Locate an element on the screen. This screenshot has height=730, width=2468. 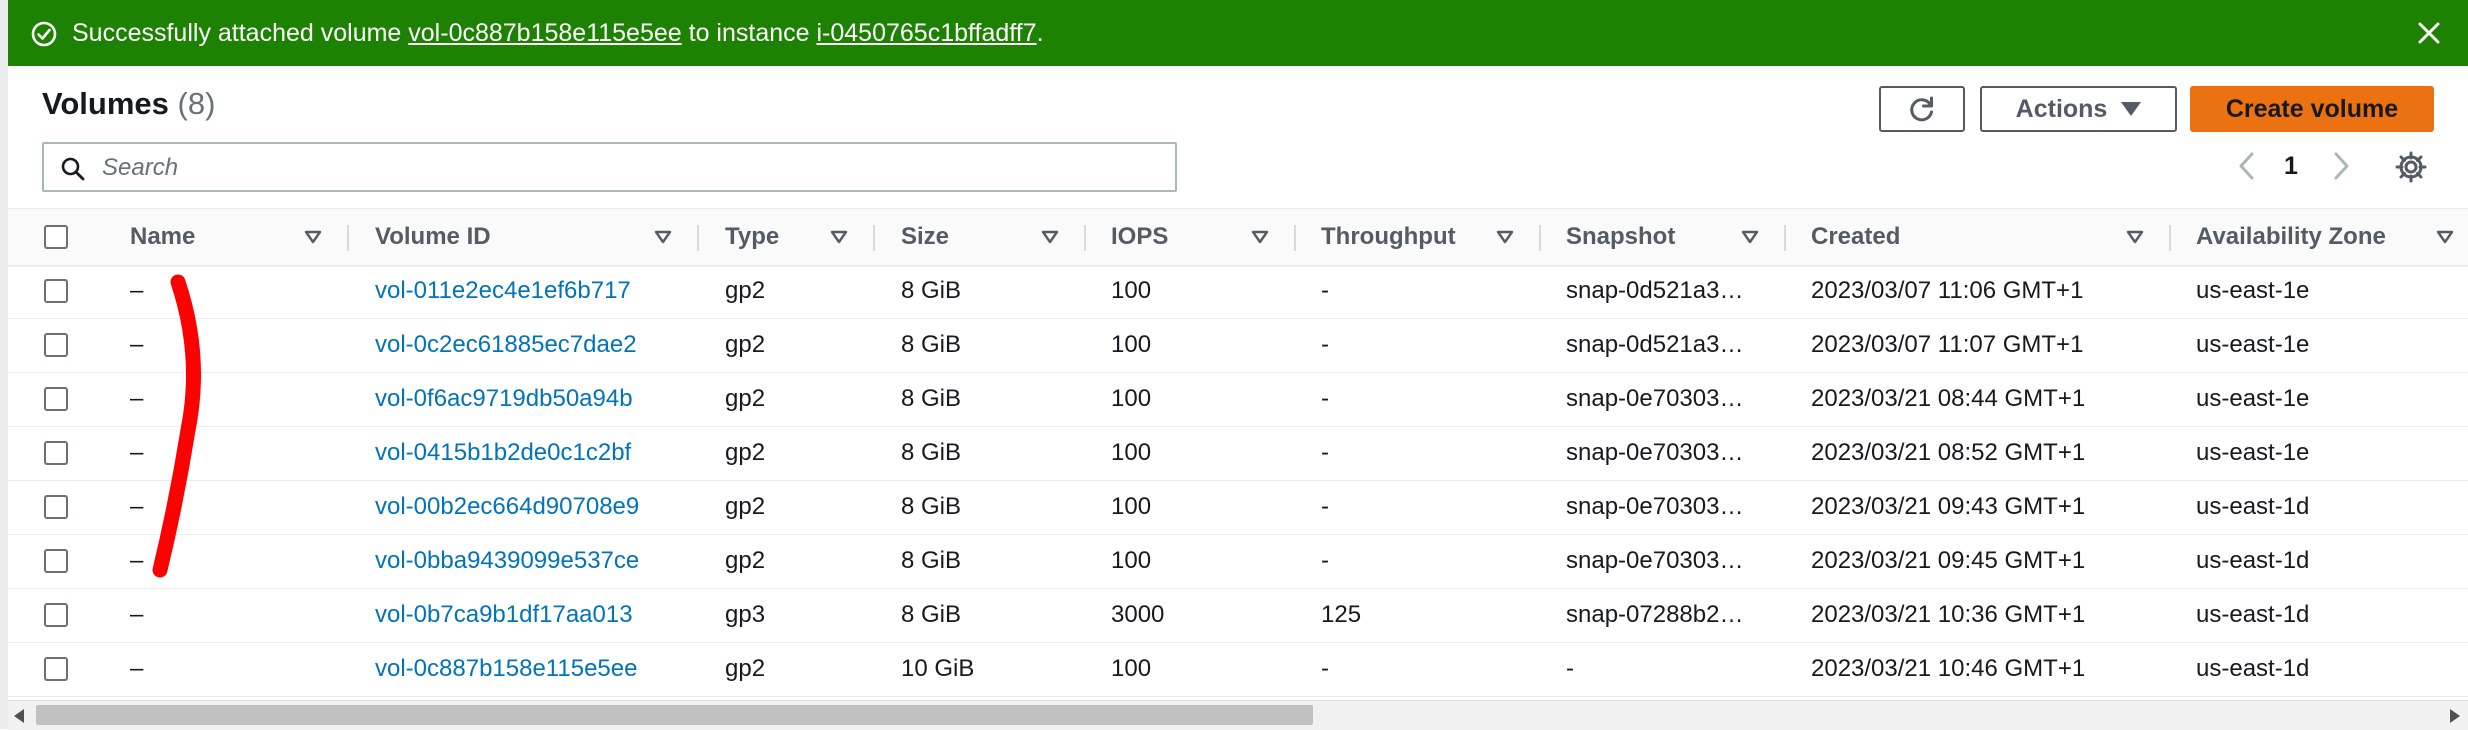
horizontal-scrollbar is located at coordinates (1238, 715).